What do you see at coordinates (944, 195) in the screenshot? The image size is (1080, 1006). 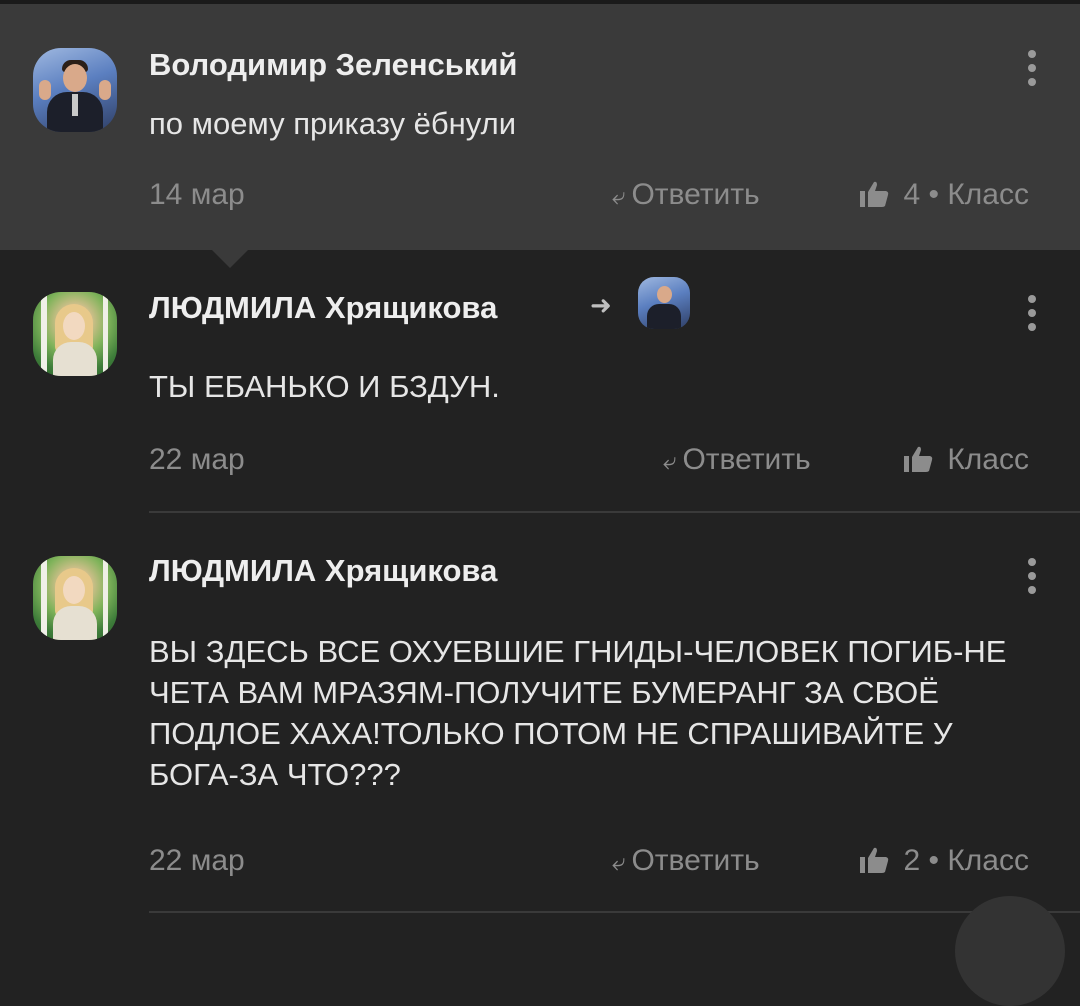 I see `like-button: 4 • Класс` at bounding box center [944, 195].